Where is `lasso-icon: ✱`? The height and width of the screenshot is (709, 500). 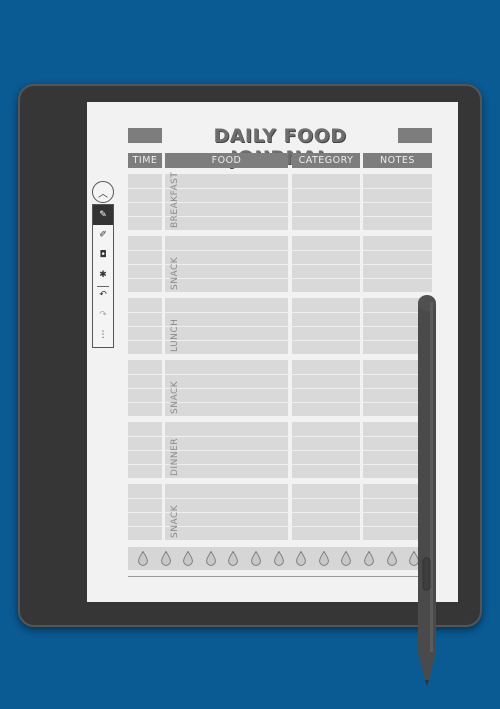
lasso-icon: ✱ is located at coordinates (103, 275).